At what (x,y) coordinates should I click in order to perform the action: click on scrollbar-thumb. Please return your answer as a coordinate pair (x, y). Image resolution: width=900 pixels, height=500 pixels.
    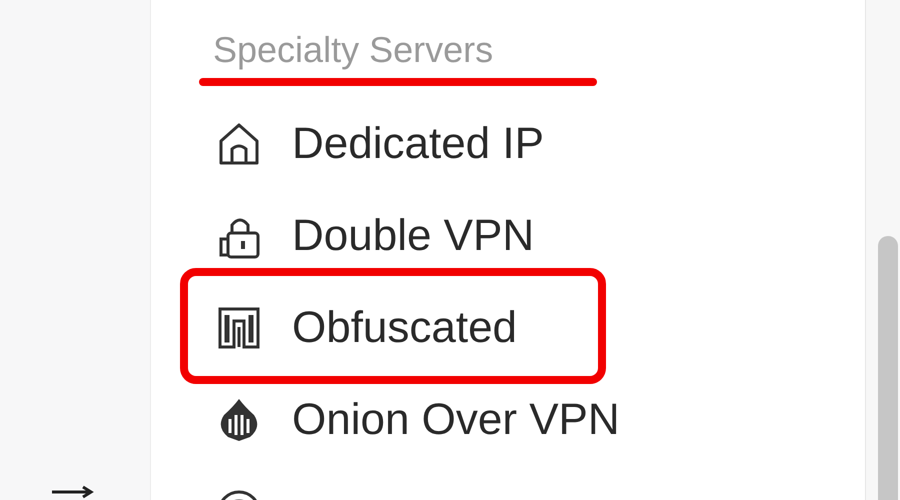
    Looking at the image, I should click on (888, 368).